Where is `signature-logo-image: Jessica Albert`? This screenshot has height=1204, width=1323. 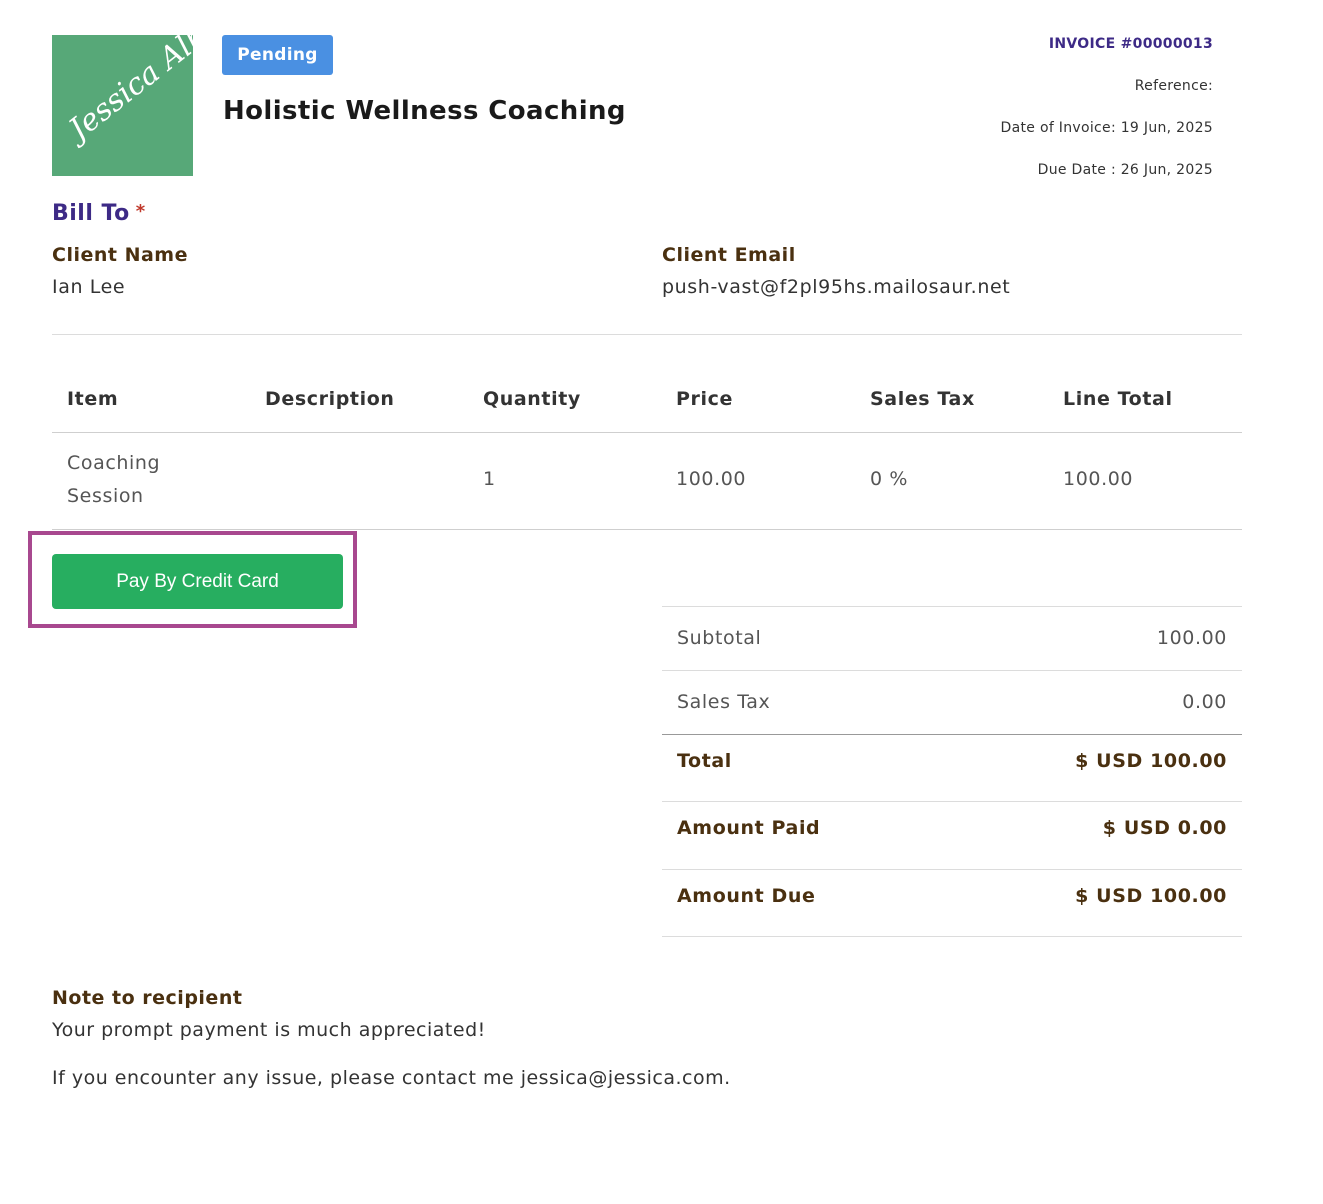 signature-logo-image: Jessica Albert is located at coordinates (125, 93).